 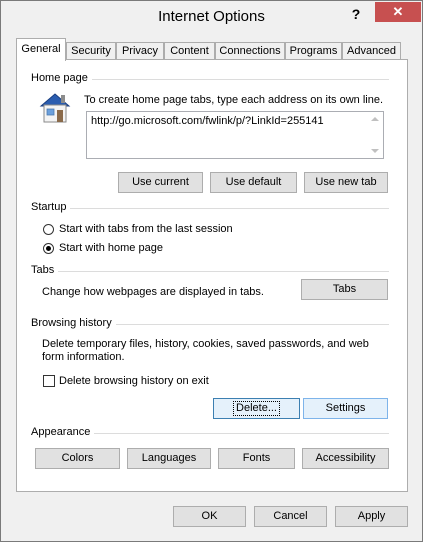 I want to click on scroll-up-arrow-icon, so click(x=375, y=119).